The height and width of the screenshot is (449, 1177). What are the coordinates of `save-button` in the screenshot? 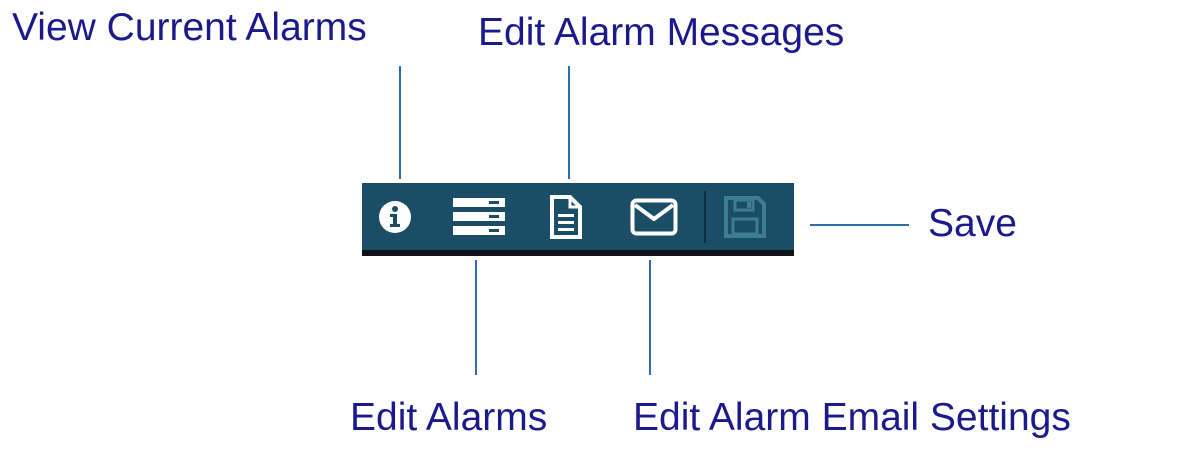 It's located at (745, 216).